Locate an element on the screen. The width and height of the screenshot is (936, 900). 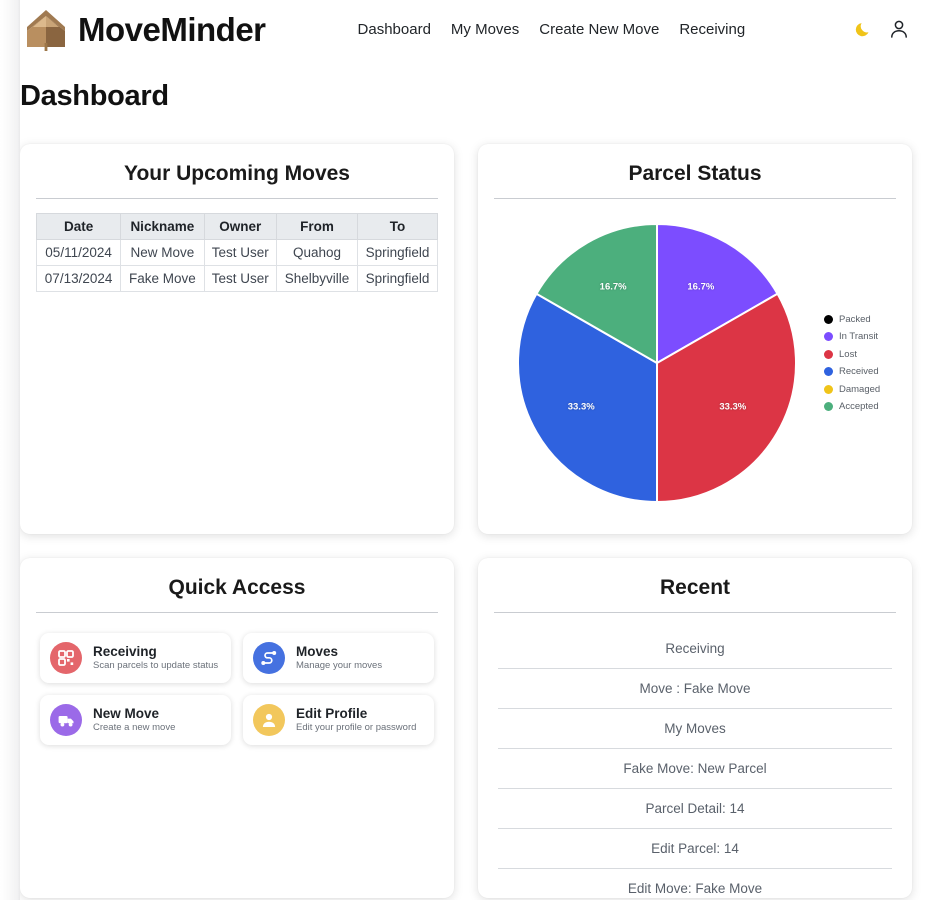
person-icon is located at coordinates (269, 720).